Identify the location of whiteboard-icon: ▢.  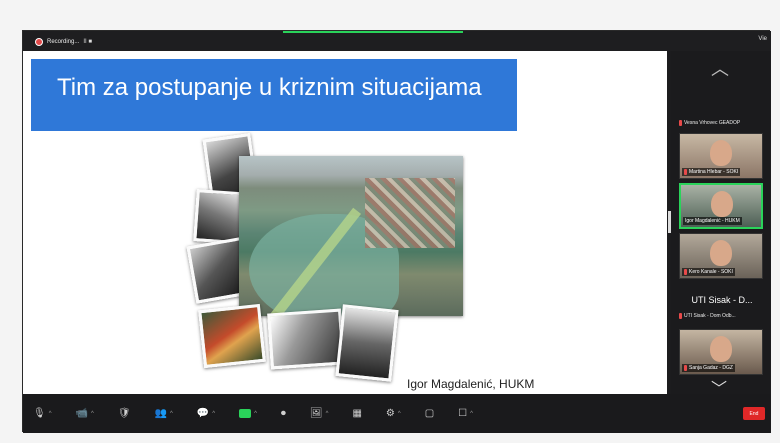
(429, 413).